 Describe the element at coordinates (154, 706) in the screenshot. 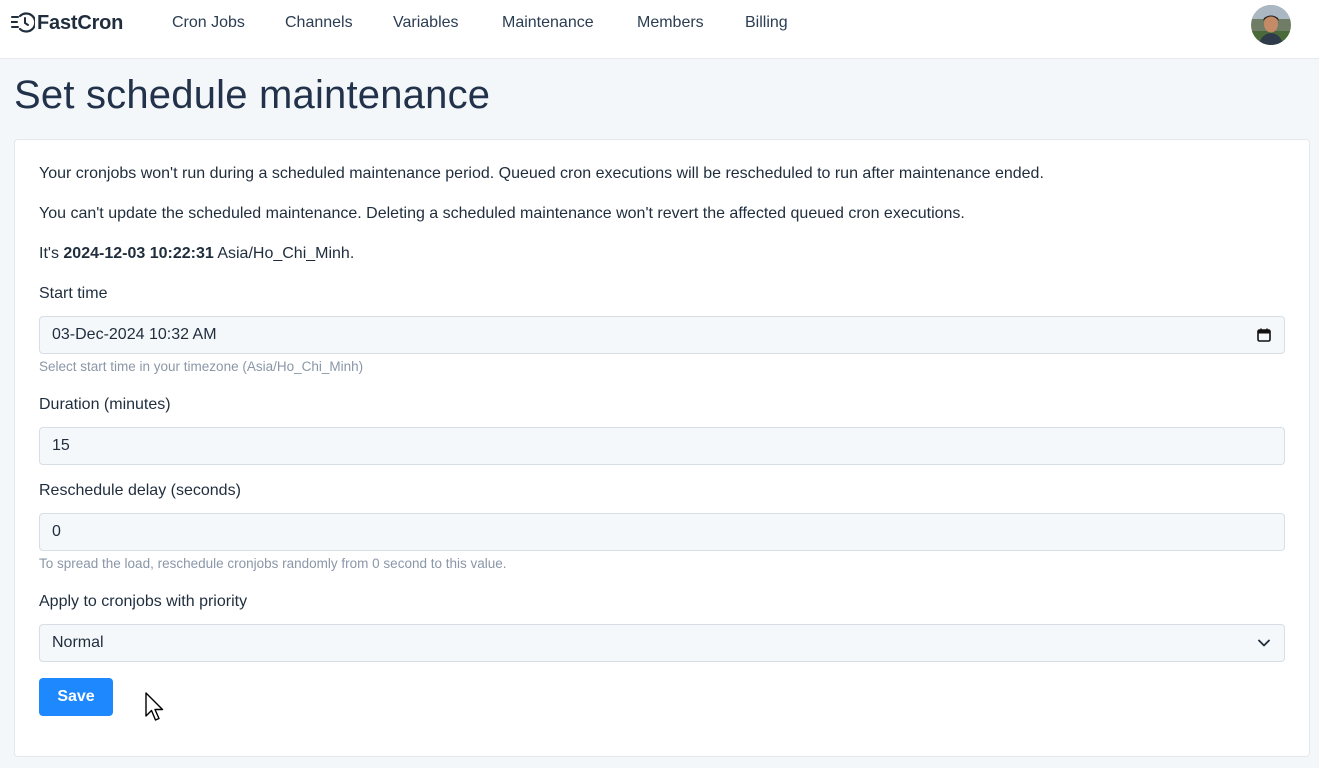

I see `mouse-cursor-icon` at that location.